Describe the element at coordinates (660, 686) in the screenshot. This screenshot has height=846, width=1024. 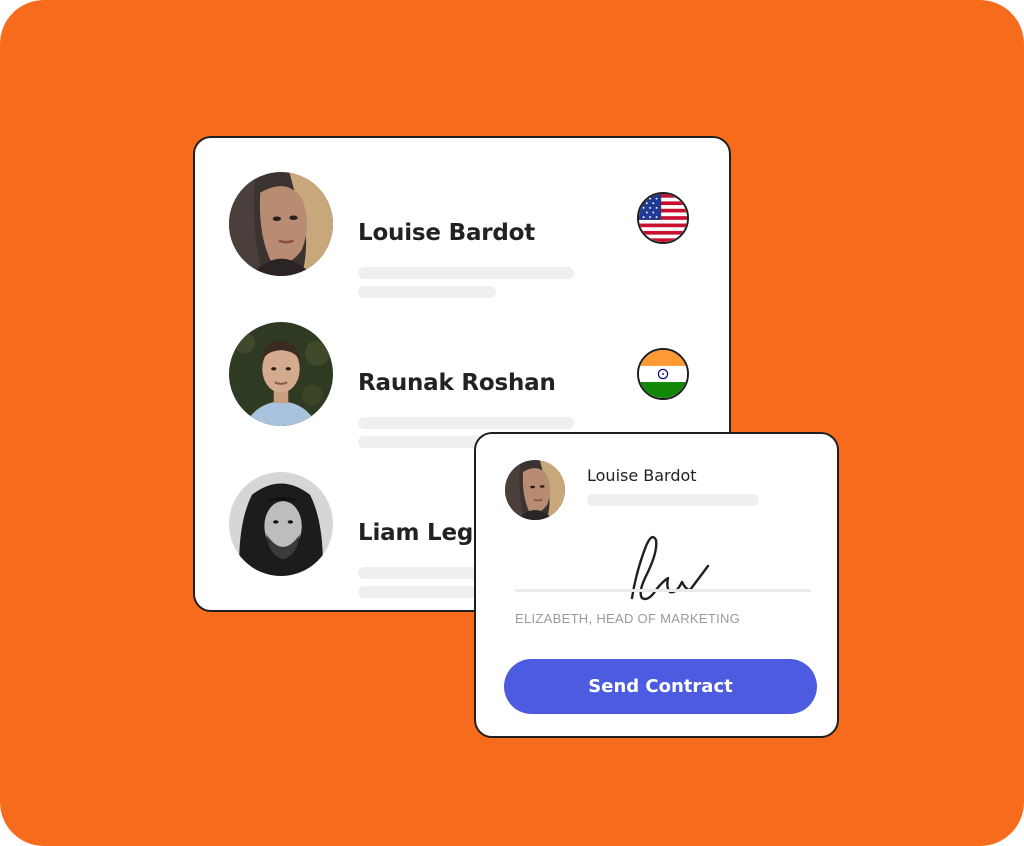
I see `send-contract-button: Send Contract` at that location.